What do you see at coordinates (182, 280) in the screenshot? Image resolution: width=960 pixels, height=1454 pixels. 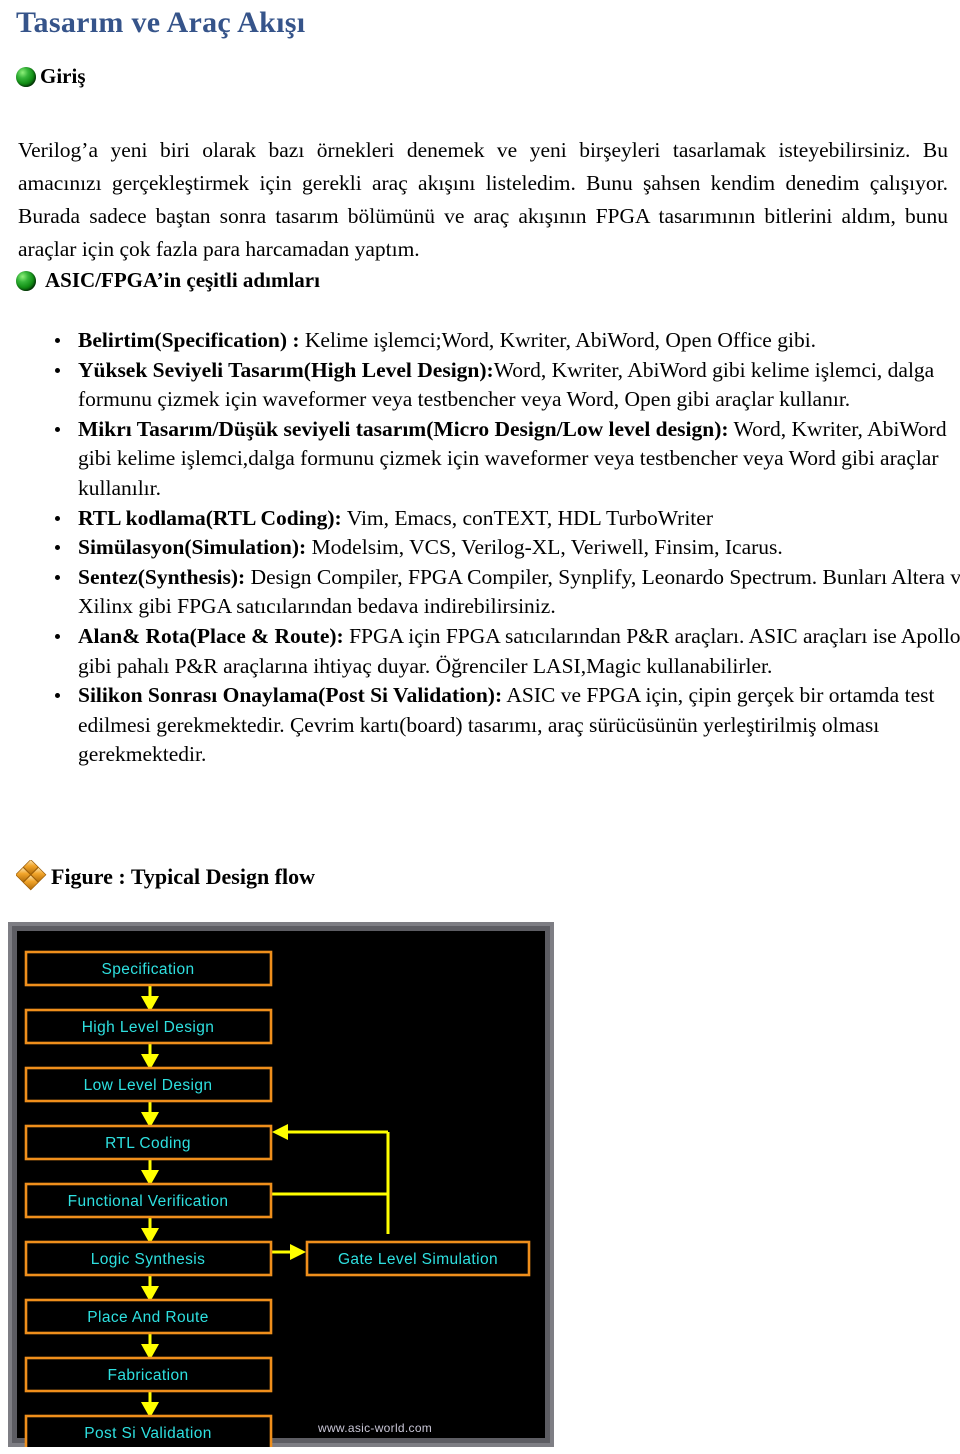 I see `section-heading-label: ASIC/FPGA’in çeşitli adımları` at bounding box center [182, 280].